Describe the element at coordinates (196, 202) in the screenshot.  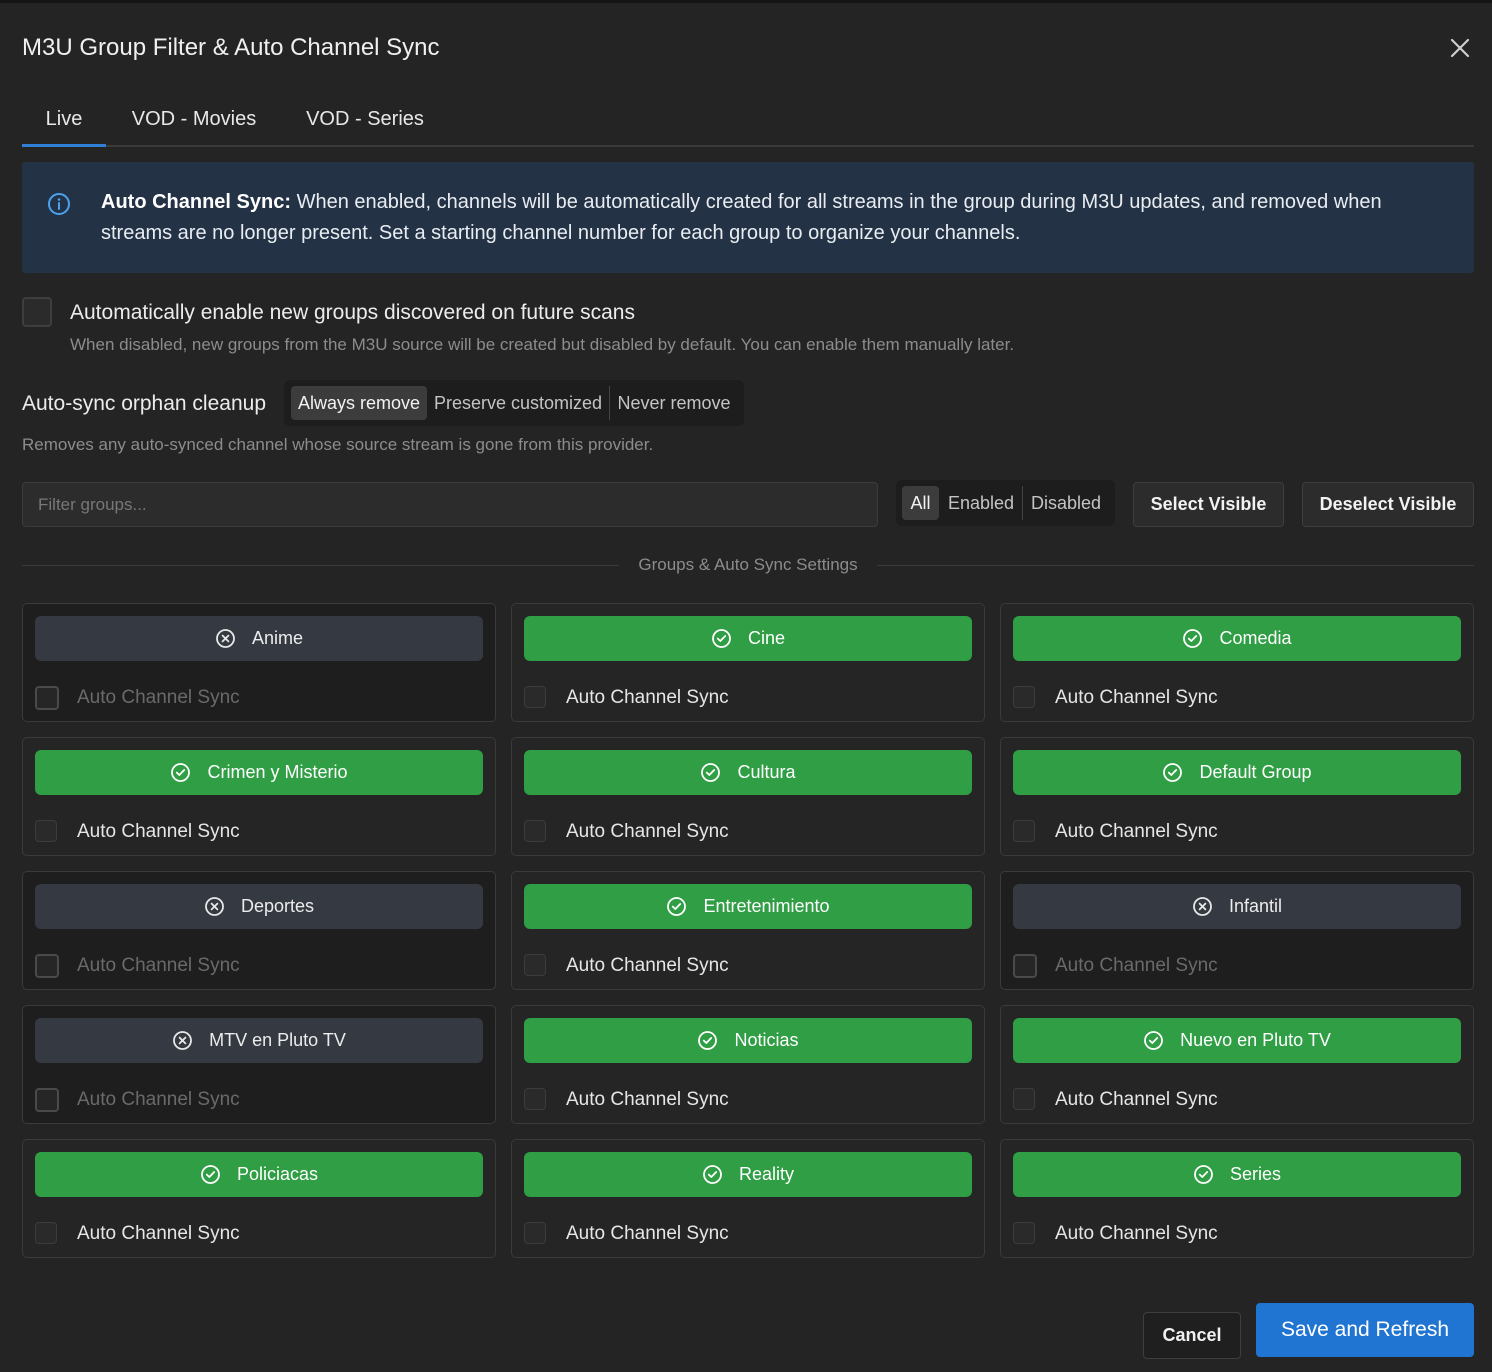
I see `info-bold: Auto Channel Sync:` at that location.